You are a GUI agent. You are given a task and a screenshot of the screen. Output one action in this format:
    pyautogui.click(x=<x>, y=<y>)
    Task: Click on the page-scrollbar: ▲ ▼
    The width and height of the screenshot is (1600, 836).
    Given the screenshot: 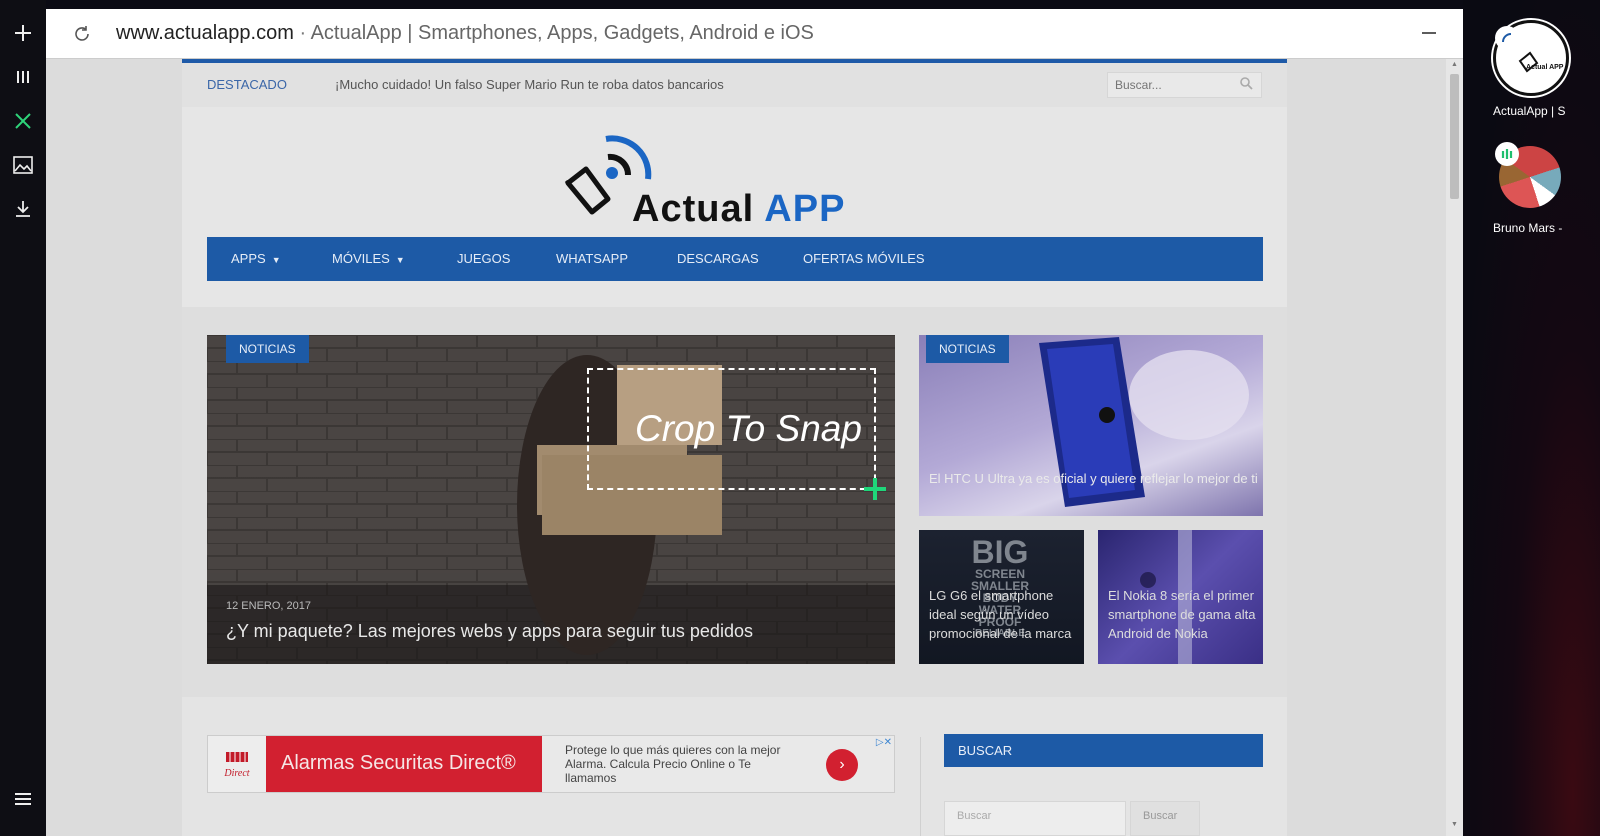 What is the action you would take?
    pyautogui.click(x=1454, y=447)
    